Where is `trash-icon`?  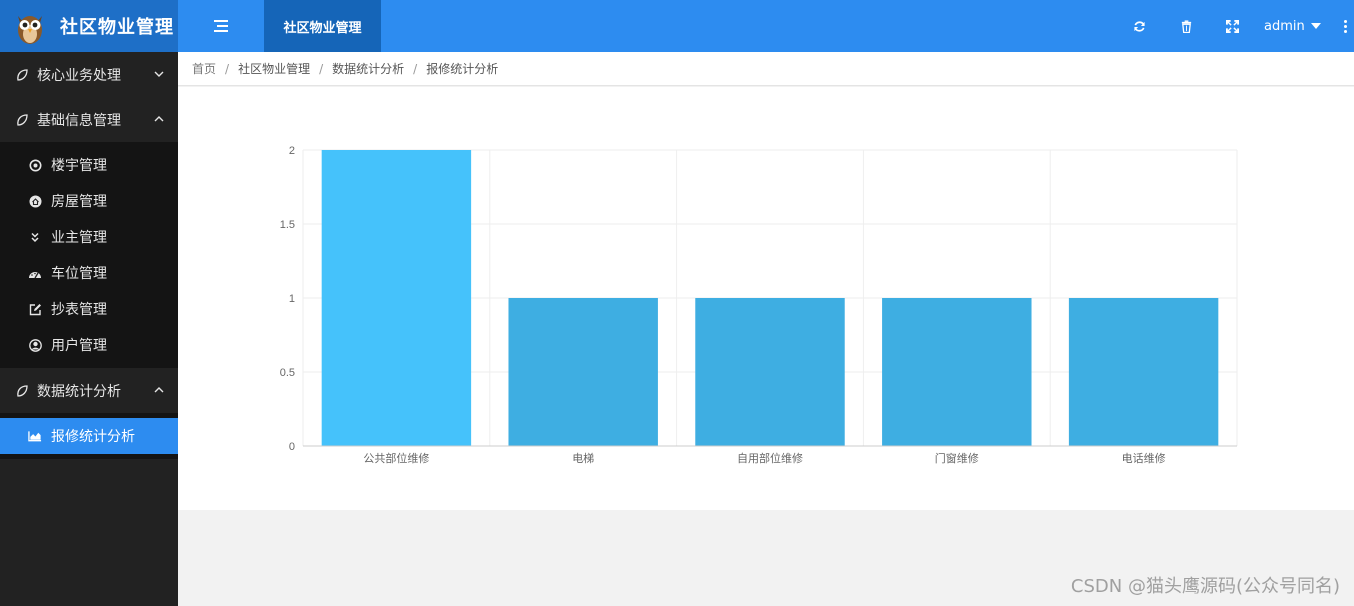
trash-icon is located at coordinates (1186, 26).